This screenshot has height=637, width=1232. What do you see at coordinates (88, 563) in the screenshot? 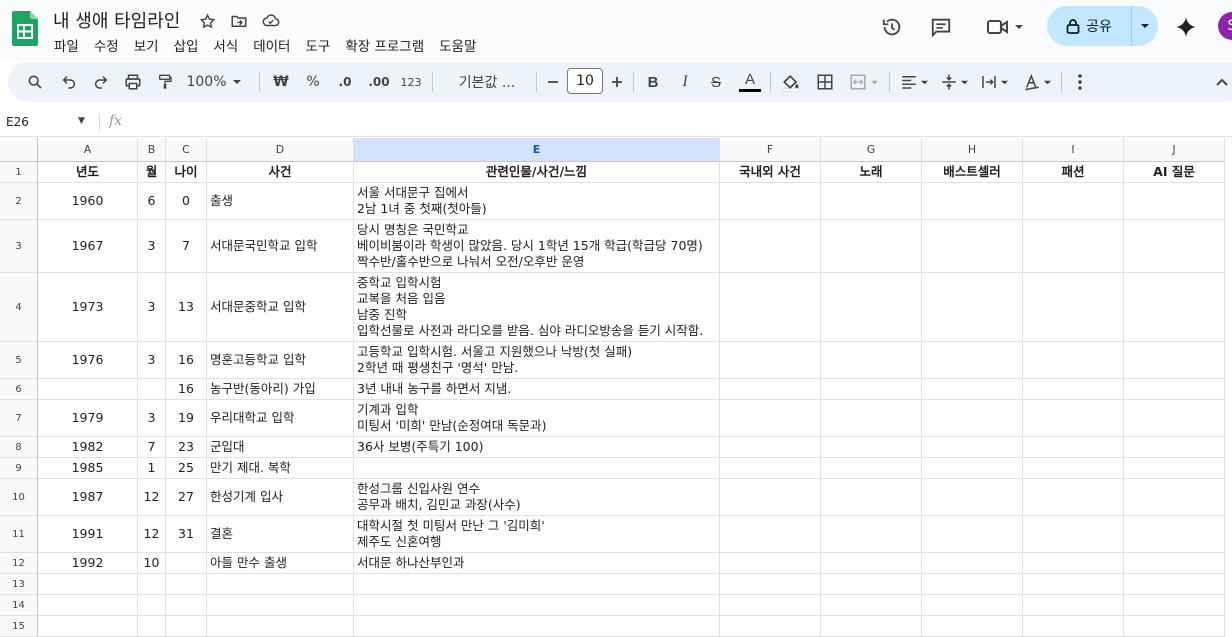
I see `table-cell: 1992` at bounding box center [88, 563].